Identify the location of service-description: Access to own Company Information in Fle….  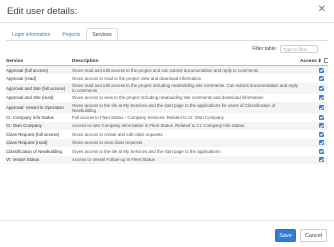
(186, 125).